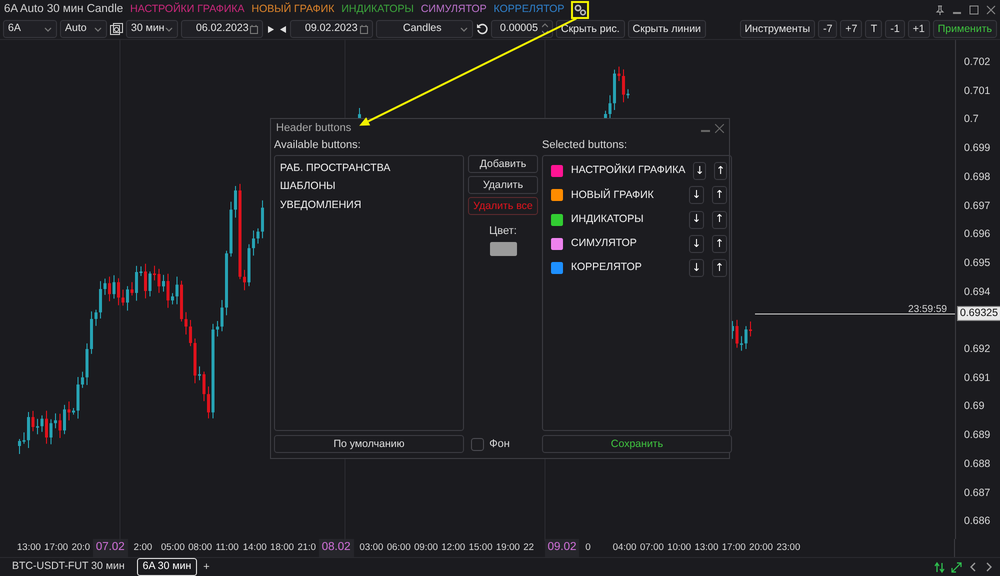 The image size is (1000, 576). What do you see at coordinates (628, 171) in the screenshot?
I see `list-item: НАСТРОЙКИ ГРАФИКА` at bounding box center [628, 171].